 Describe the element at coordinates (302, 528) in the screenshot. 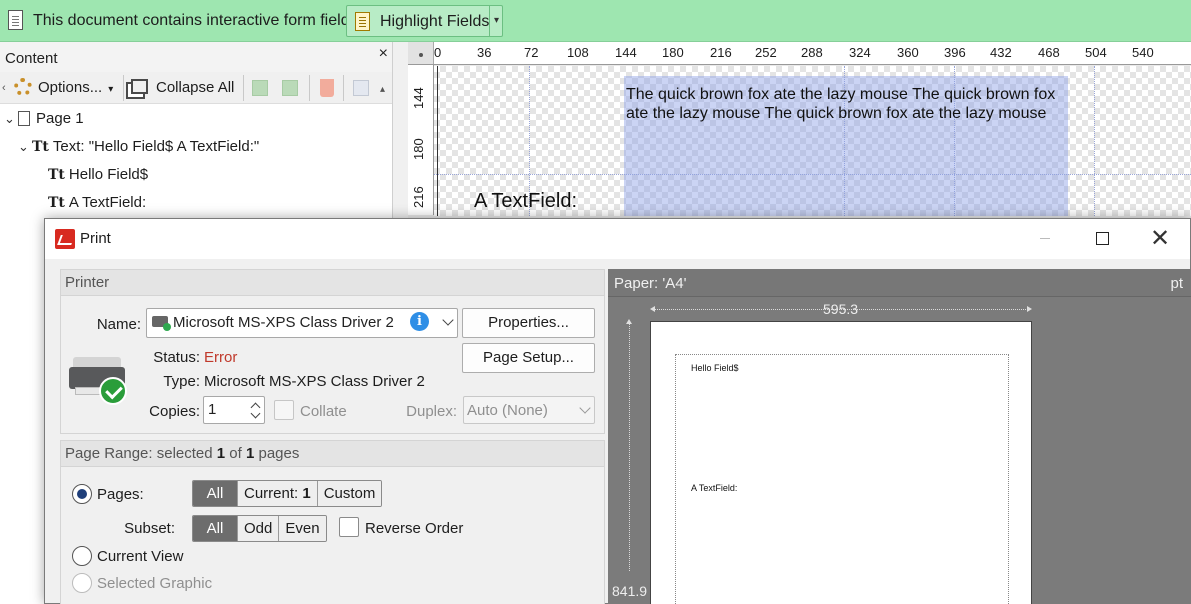

I see `subset-even-option: Even` at that location.